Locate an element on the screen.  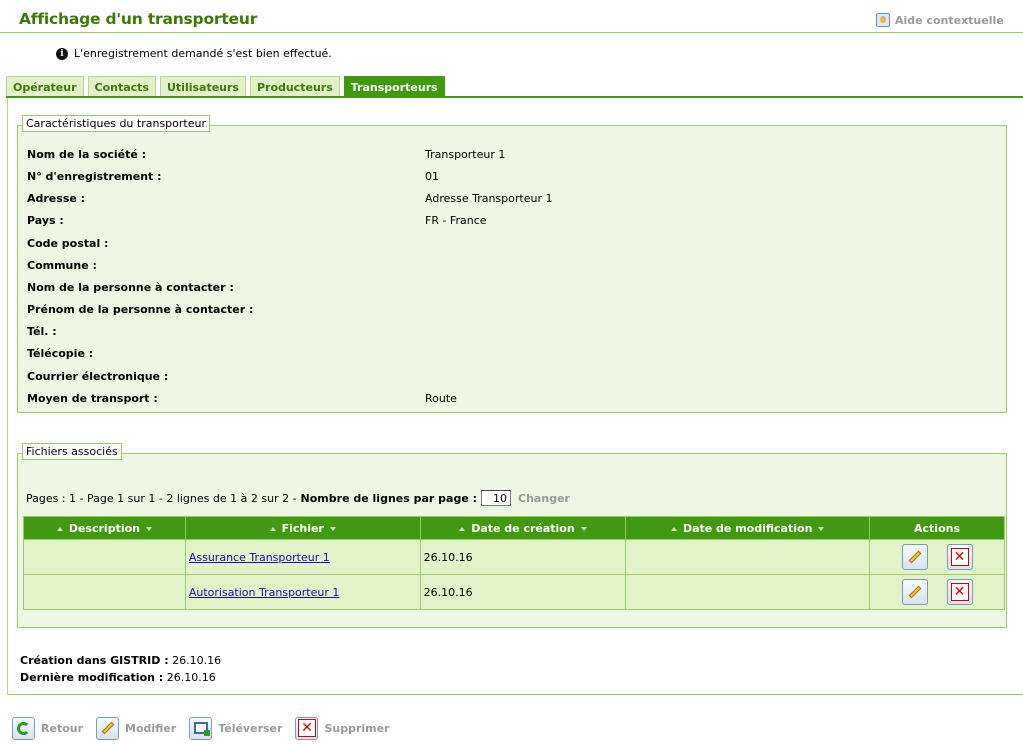
tab-producteurs: Producteurs is located at coordinates (294, 86).